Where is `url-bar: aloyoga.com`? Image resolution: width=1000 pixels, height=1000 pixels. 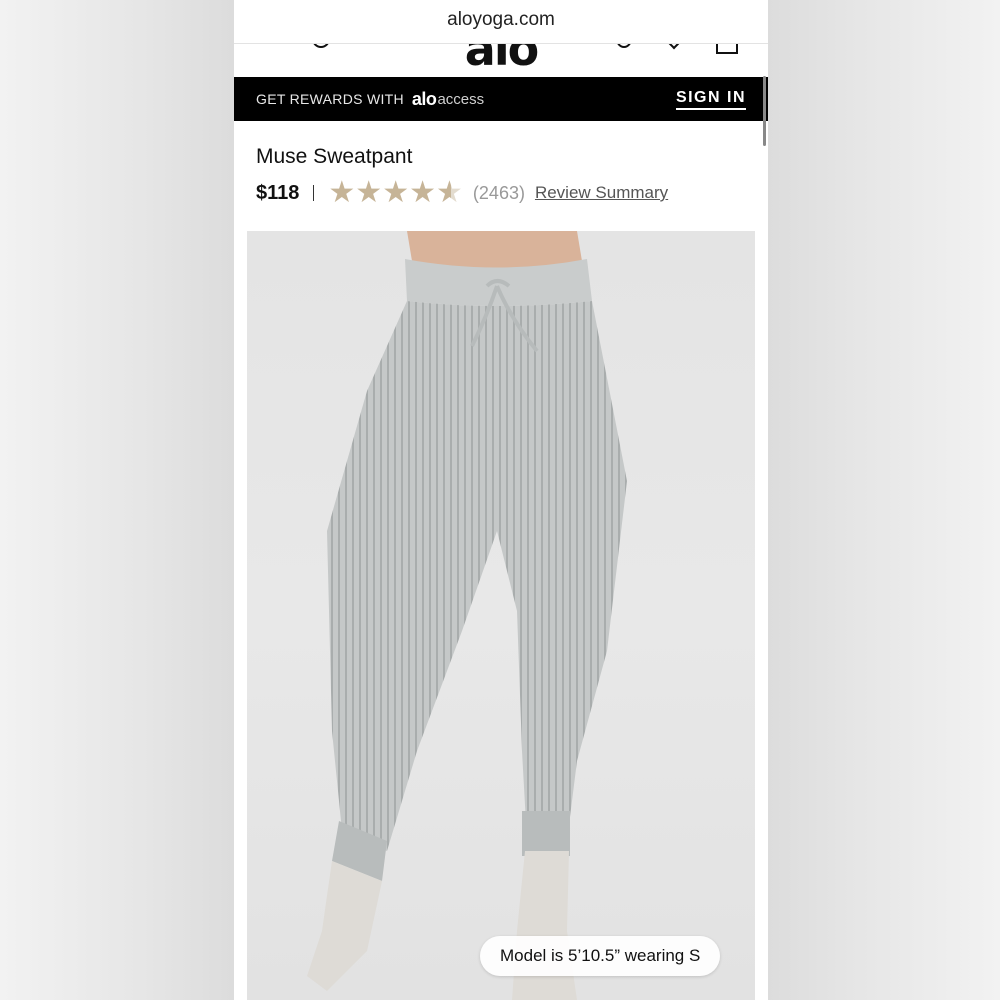 url-bar: aloyoga.com is located at coordinates (501, 22).